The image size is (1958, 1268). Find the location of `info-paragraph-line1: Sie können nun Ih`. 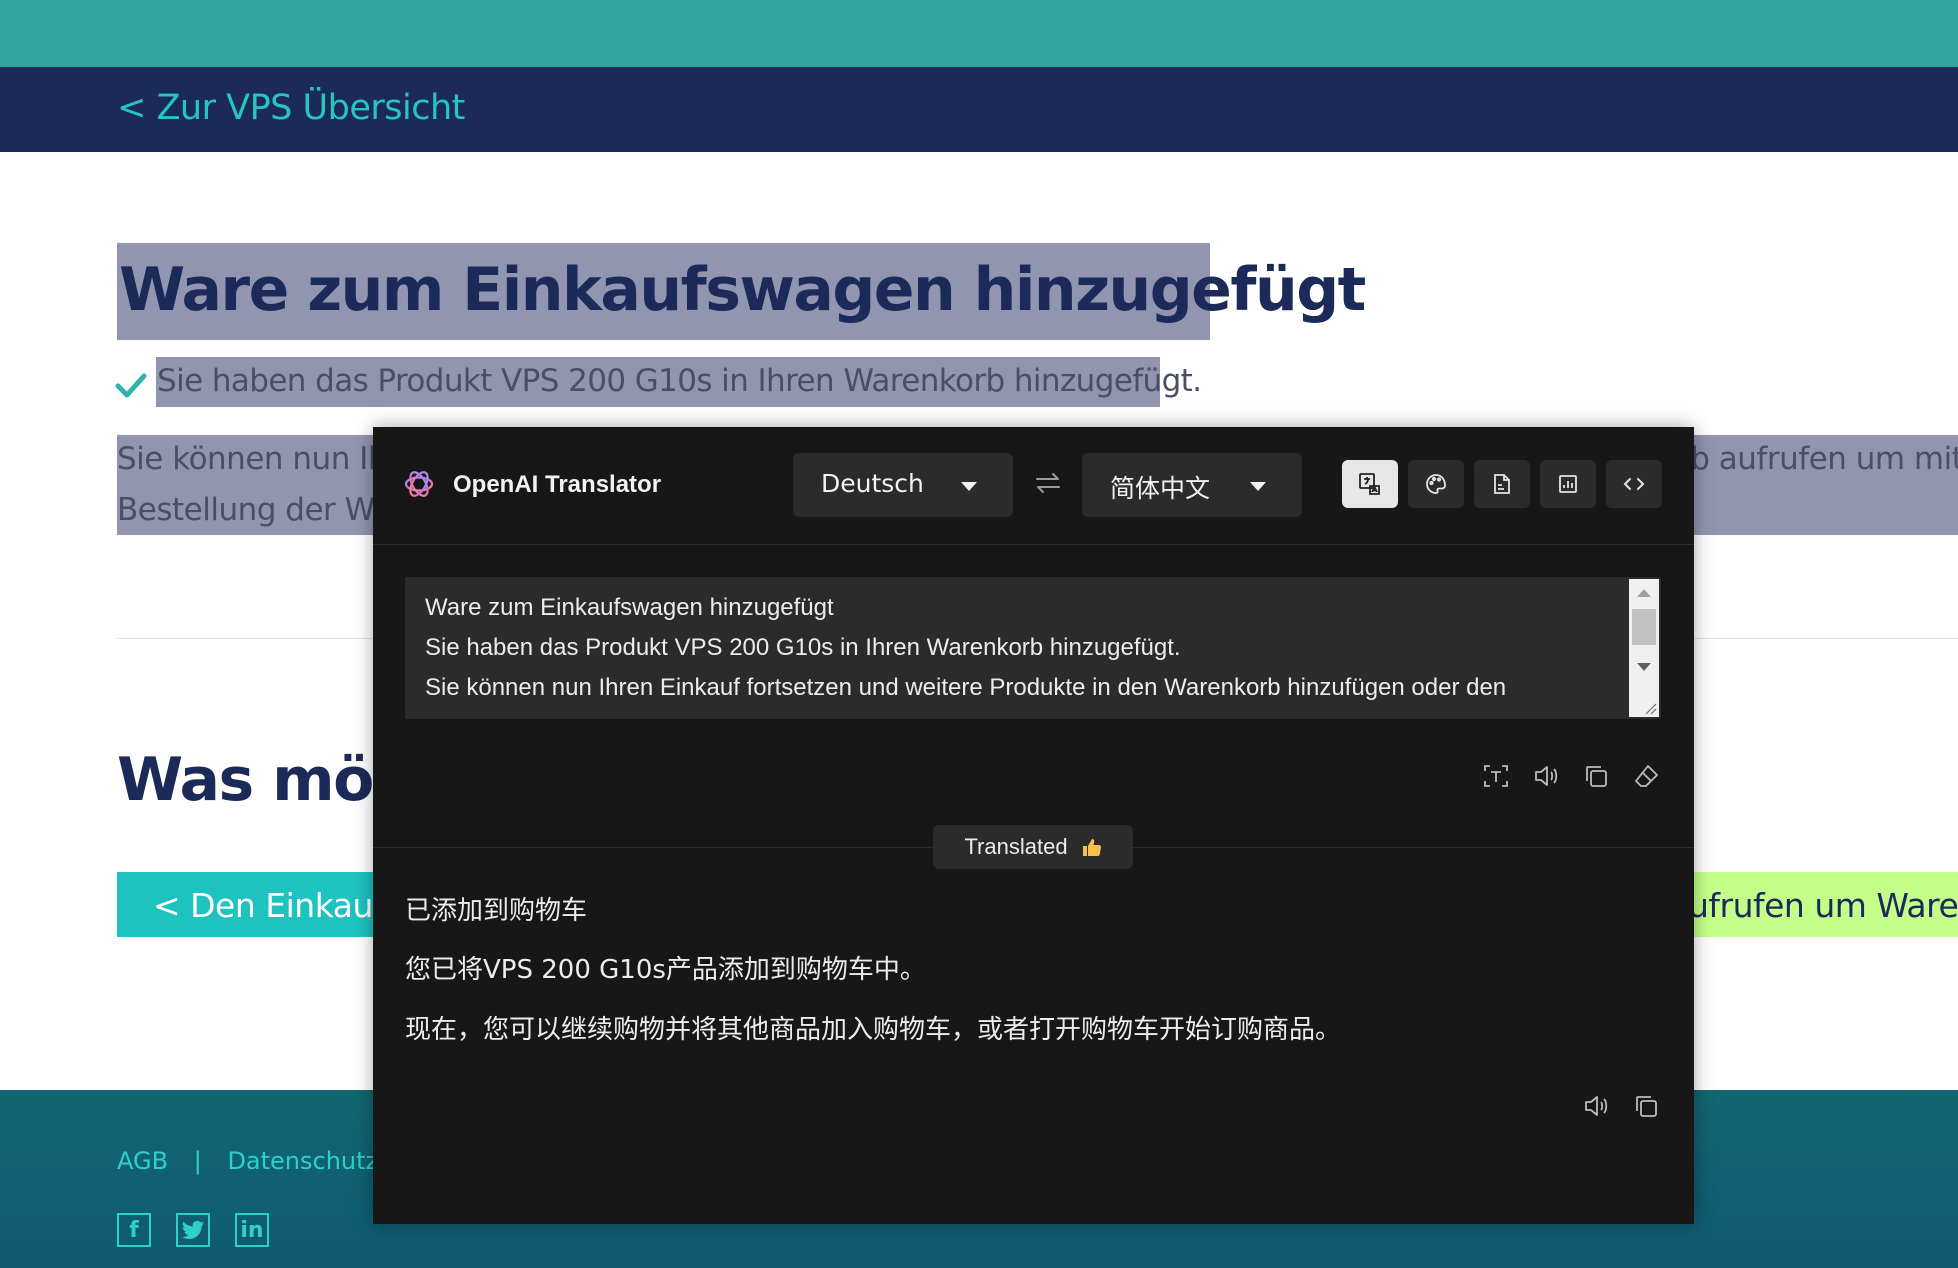

info-paragraph-line1: Sie können nun Ih is located at coordinates (252, 459).